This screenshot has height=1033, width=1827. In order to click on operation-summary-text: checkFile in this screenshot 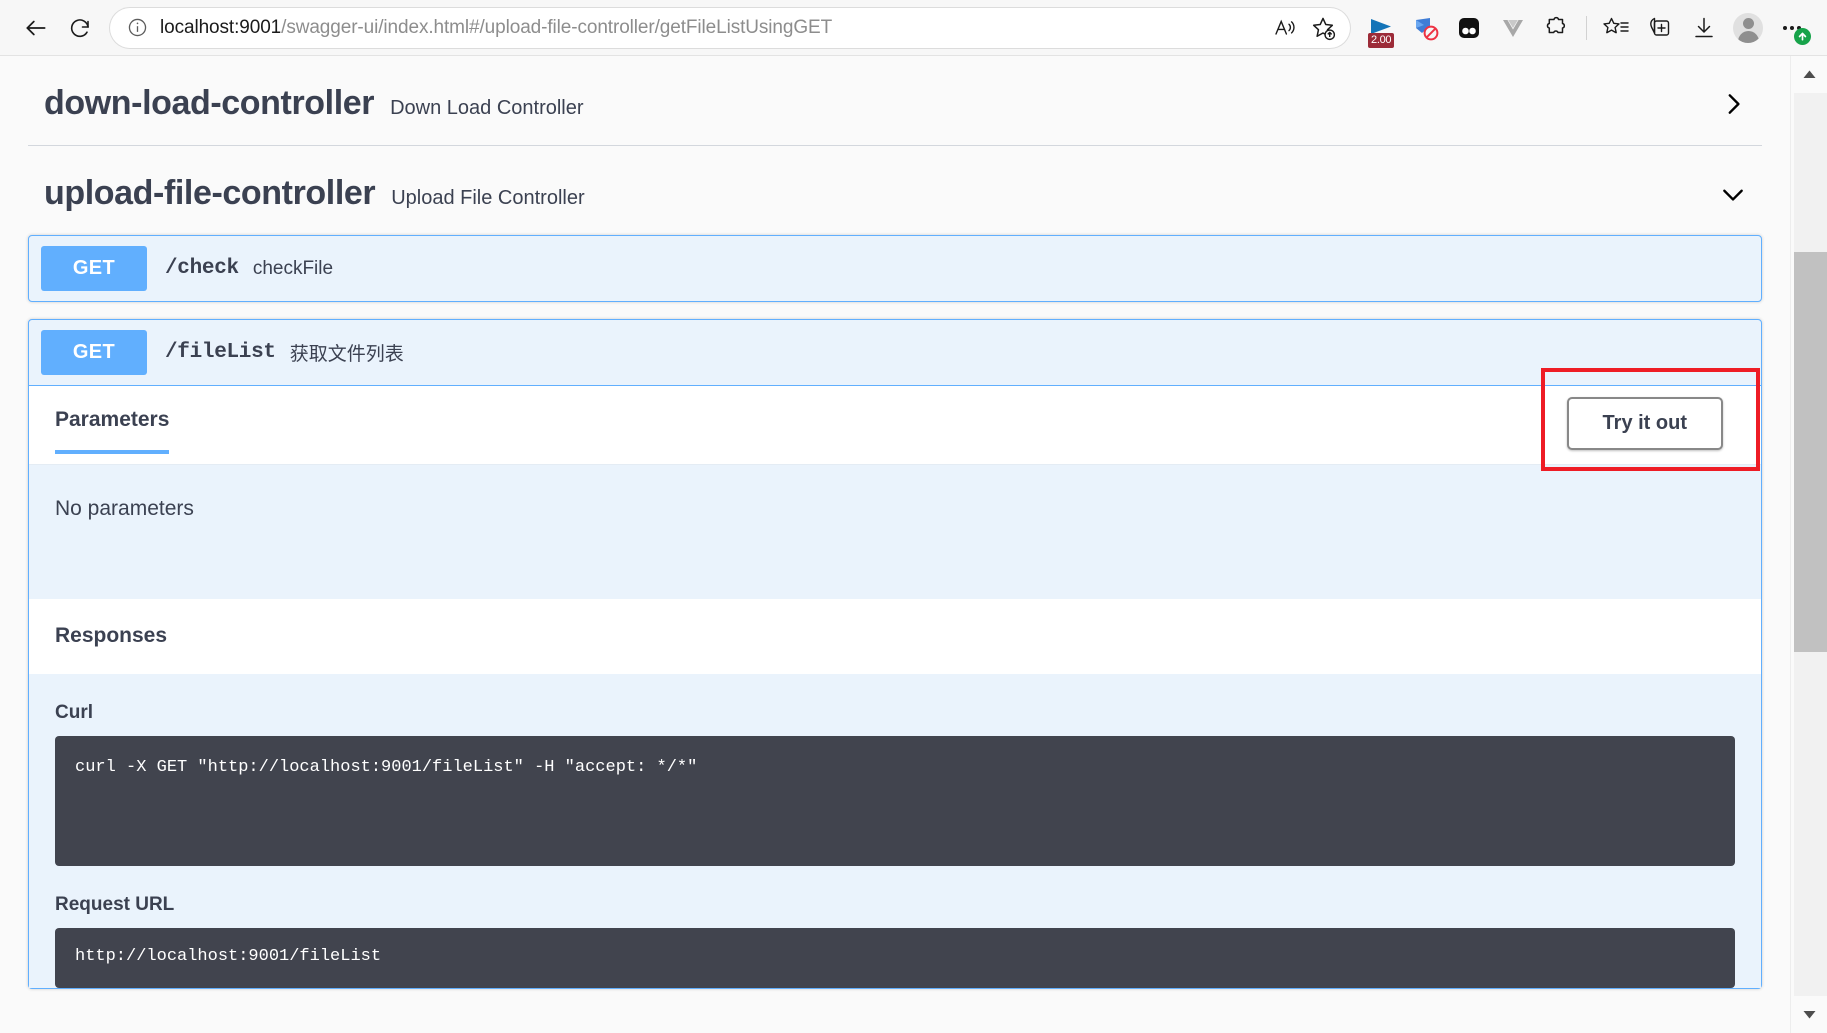, I will do `click(293, 268)`.